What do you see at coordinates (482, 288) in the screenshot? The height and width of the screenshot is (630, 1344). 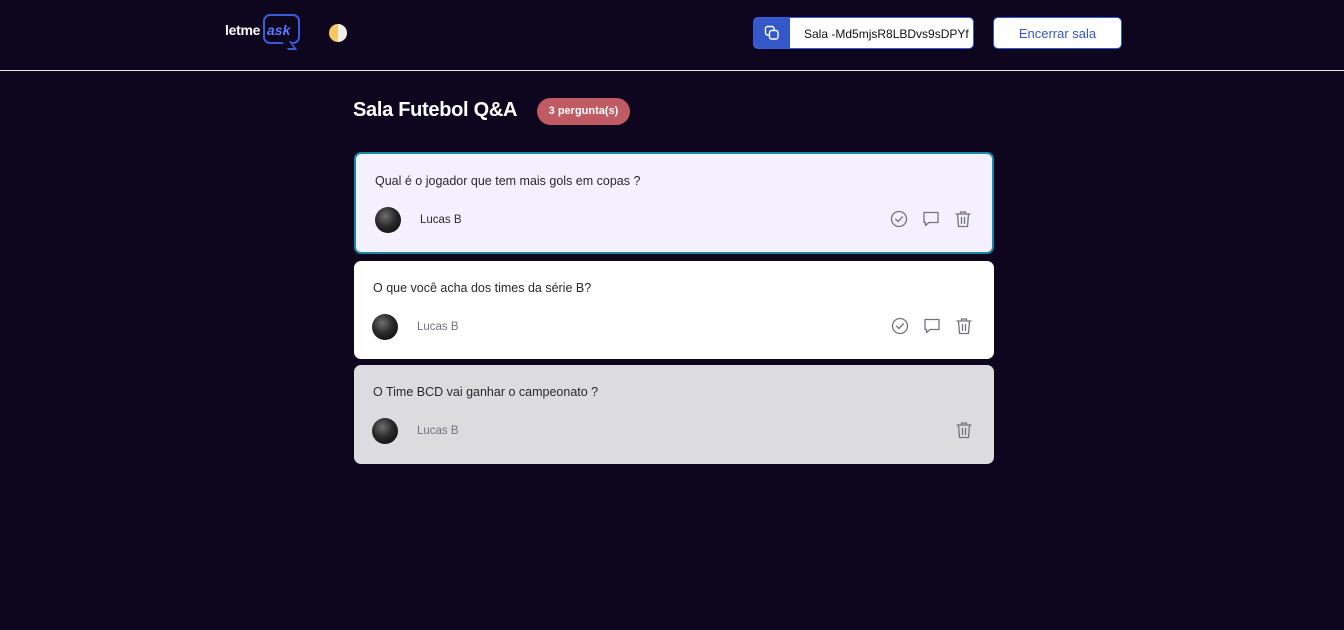 I see `question-text: O que você acha dos times da série B?` at bounding box center [482, 288].